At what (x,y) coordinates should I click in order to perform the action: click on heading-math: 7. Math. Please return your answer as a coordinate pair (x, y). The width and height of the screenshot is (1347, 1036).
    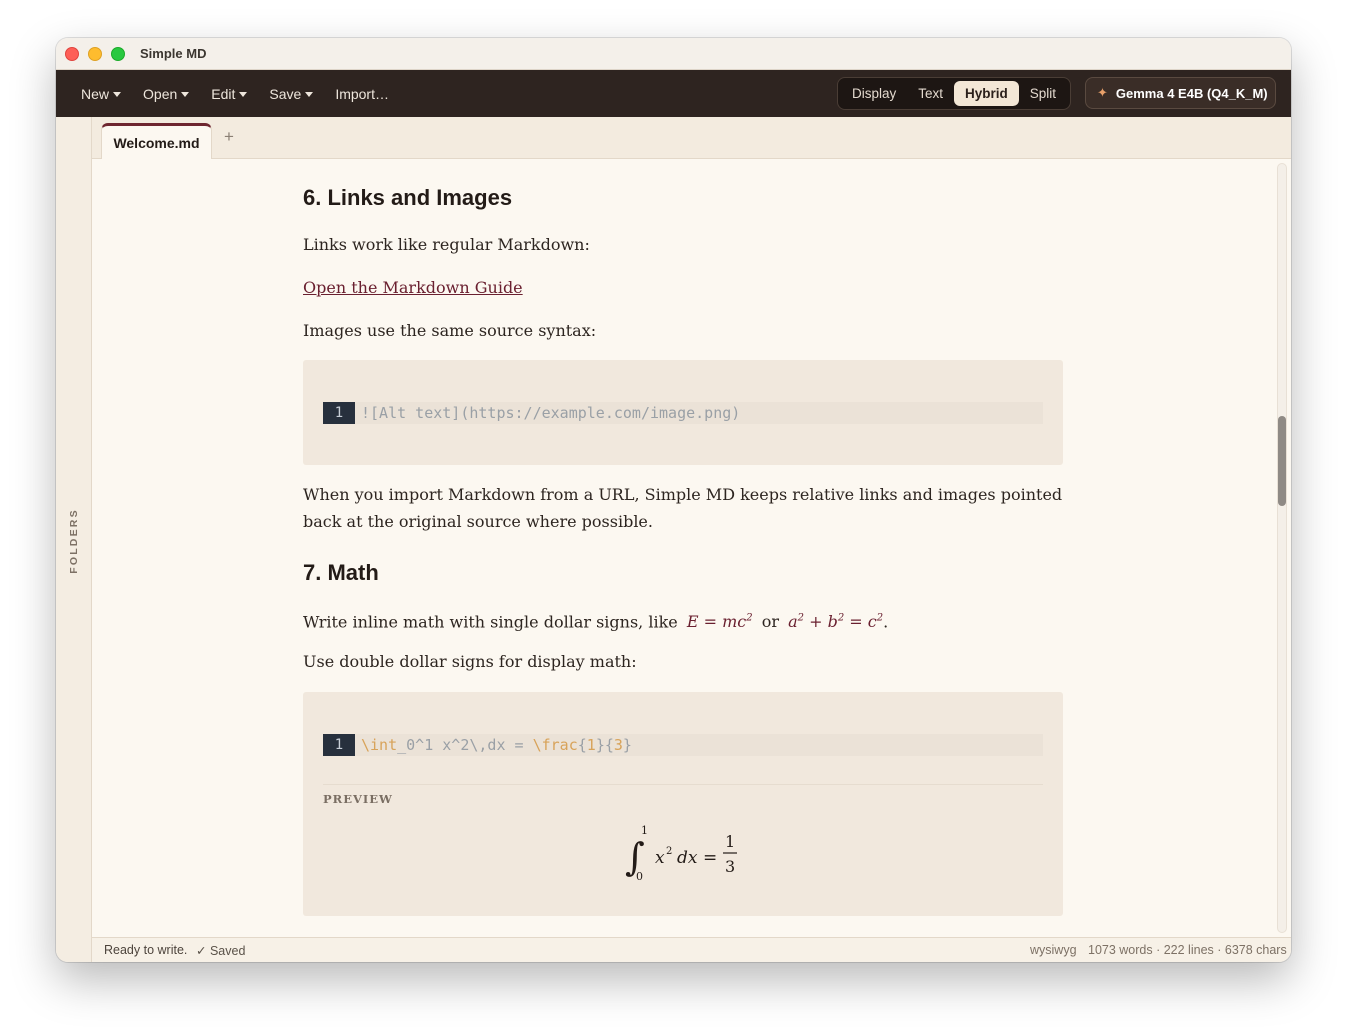
    Looking at the image, I should click on (341, 572).